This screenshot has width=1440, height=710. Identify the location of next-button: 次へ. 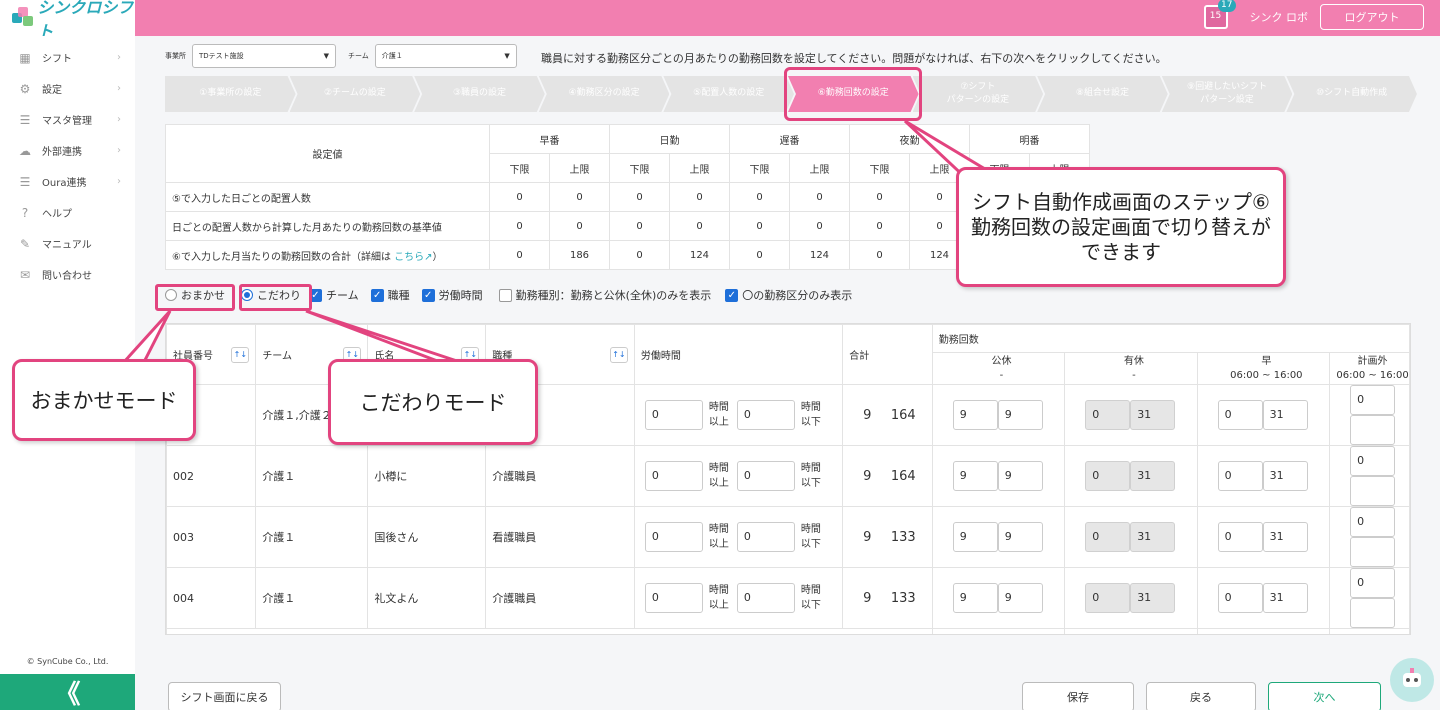
(1324, 696).